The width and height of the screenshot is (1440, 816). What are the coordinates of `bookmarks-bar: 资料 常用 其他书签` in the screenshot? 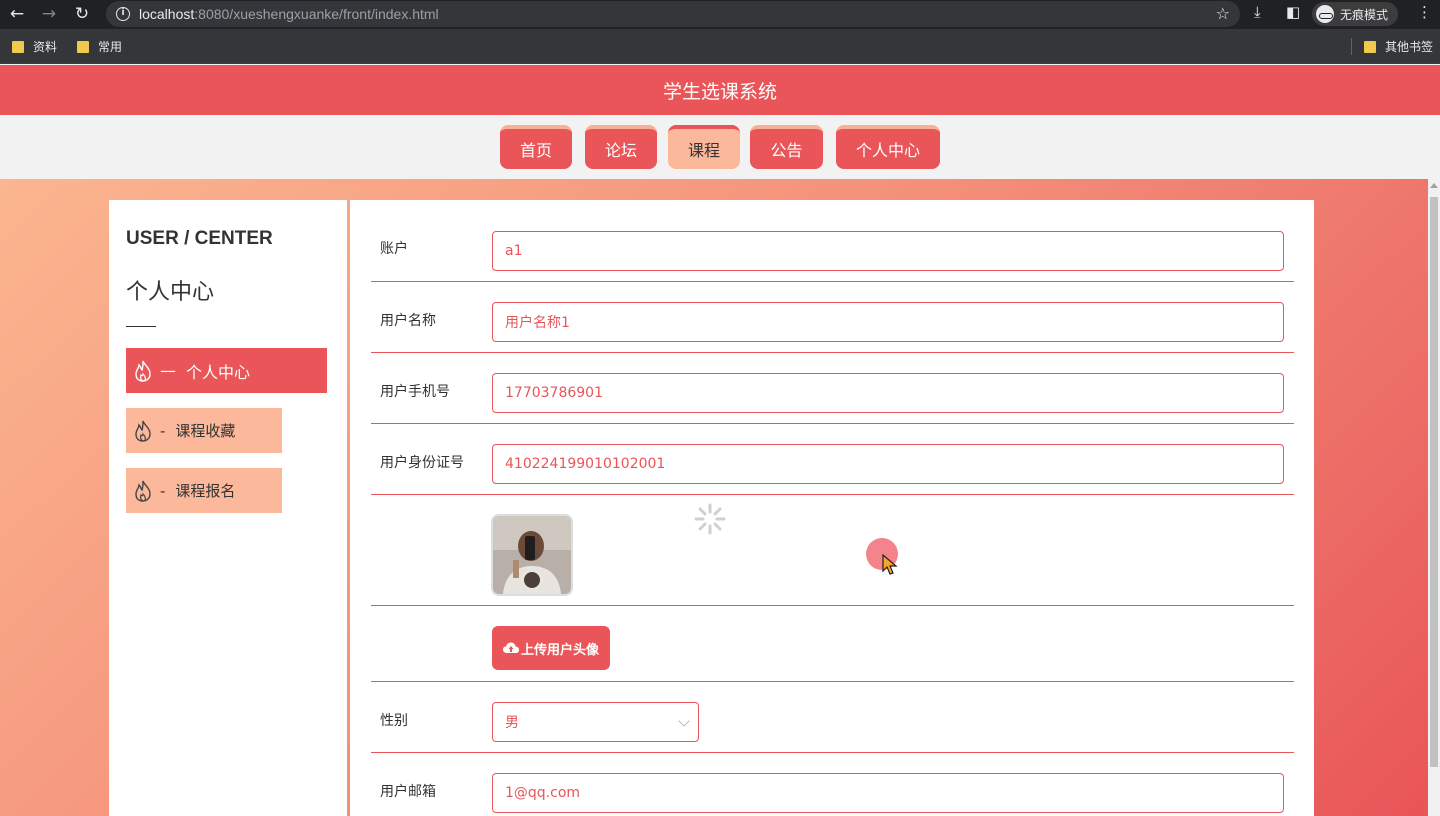 It's located at (720, 46).